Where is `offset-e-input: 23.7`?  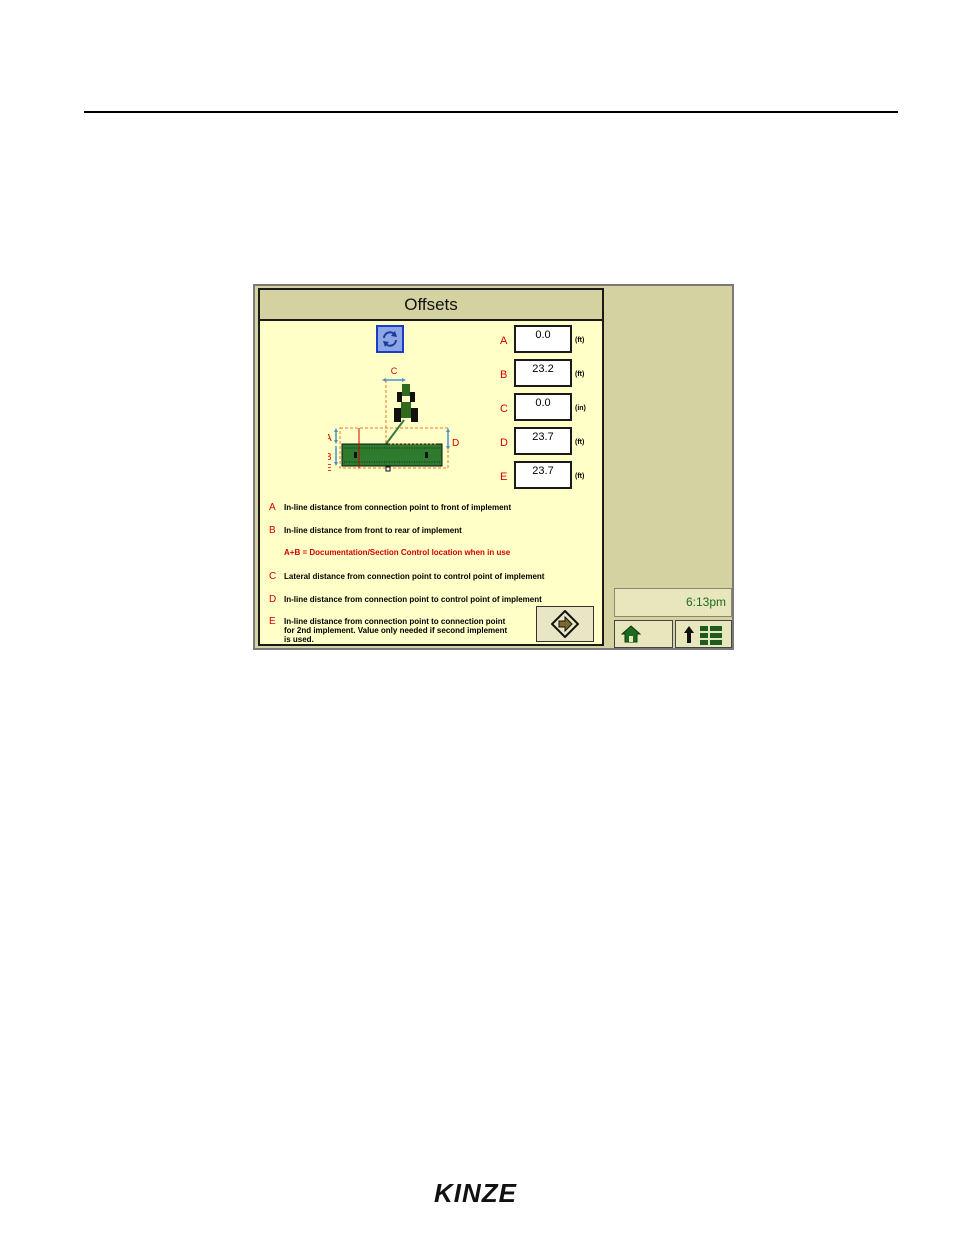 offset-e-input: 23.7 is located at coordinates (543, 475).